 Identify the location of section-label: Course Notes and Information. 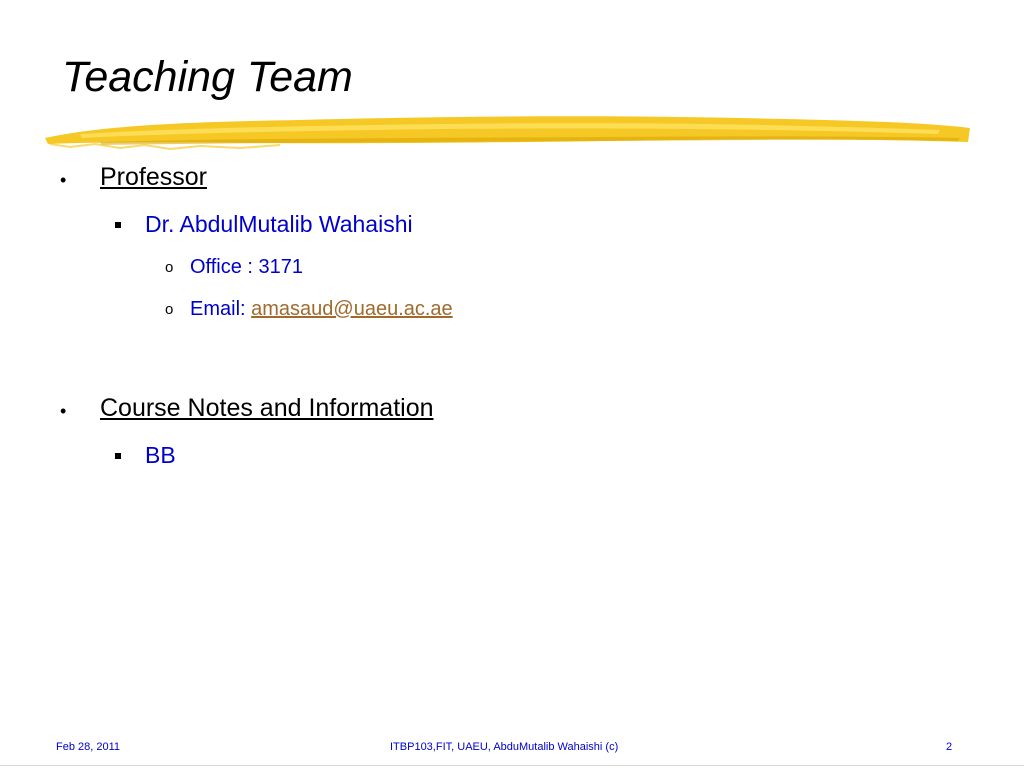
(267, 408).